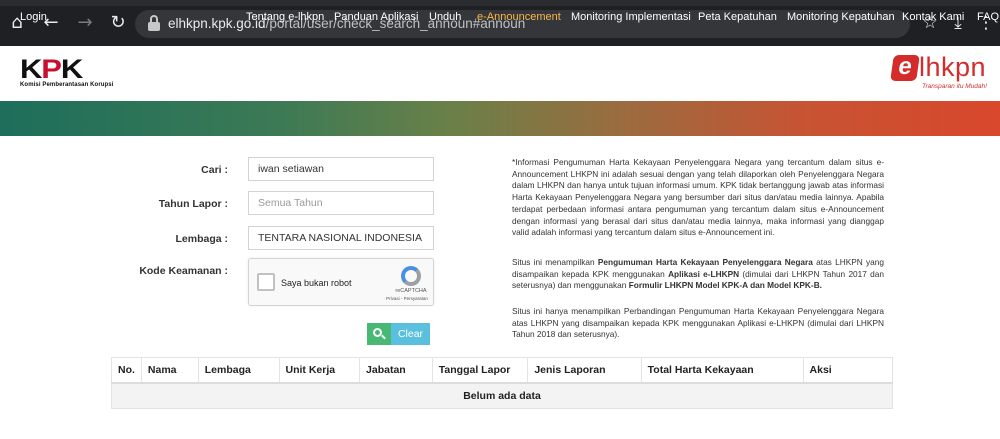 This screenshot has height=439, width=1000. I want to click on search-button, so click(379, 334).